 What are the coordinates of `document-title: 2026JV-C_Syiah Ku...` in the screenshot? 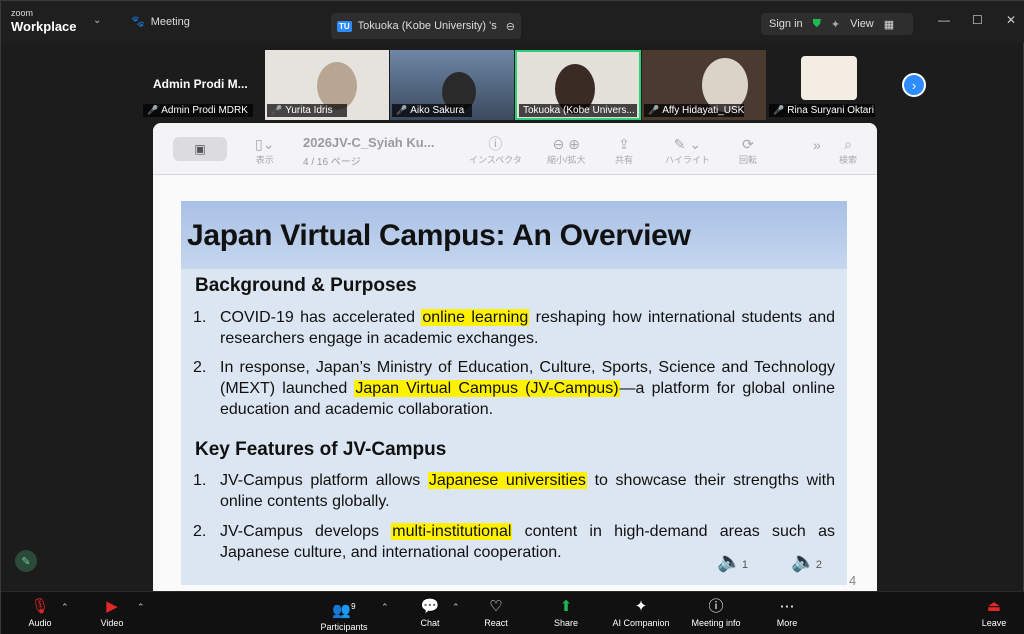 It's located at (369, 142).